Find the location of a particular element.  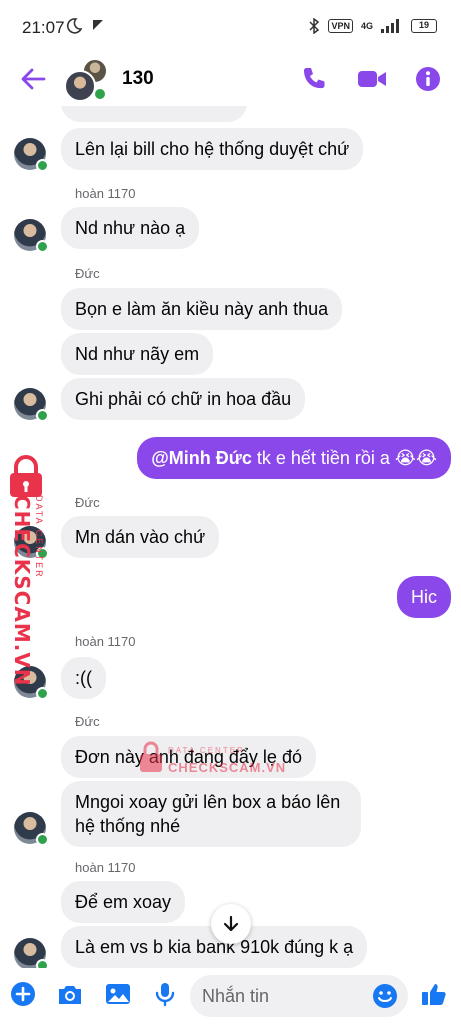

status-time: 21:07 is located at coordinates (43, 27).